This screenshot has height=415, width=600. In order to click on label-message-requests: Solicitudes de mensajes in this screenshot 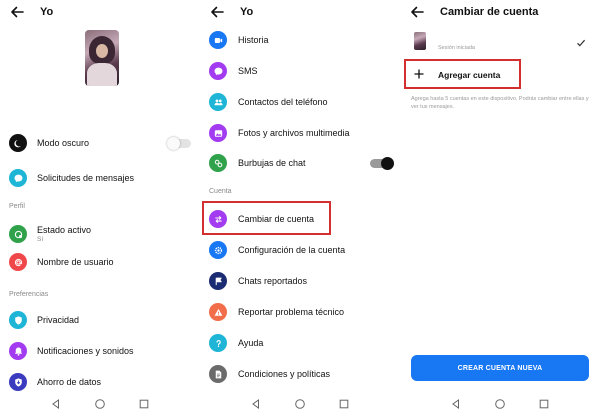, I will do `click(86, 178)`.